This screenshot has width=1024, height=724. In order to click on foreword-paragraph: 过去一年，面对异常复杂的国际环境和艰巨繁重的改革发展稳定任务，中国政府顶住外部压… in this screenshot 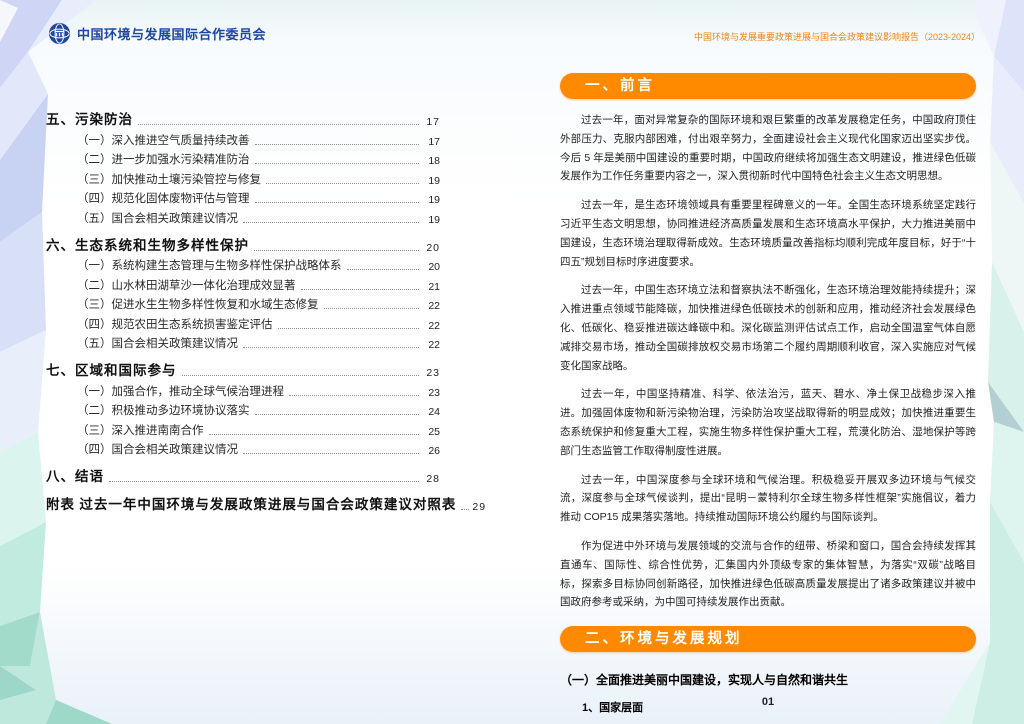, I will do `click(768, 148)`.